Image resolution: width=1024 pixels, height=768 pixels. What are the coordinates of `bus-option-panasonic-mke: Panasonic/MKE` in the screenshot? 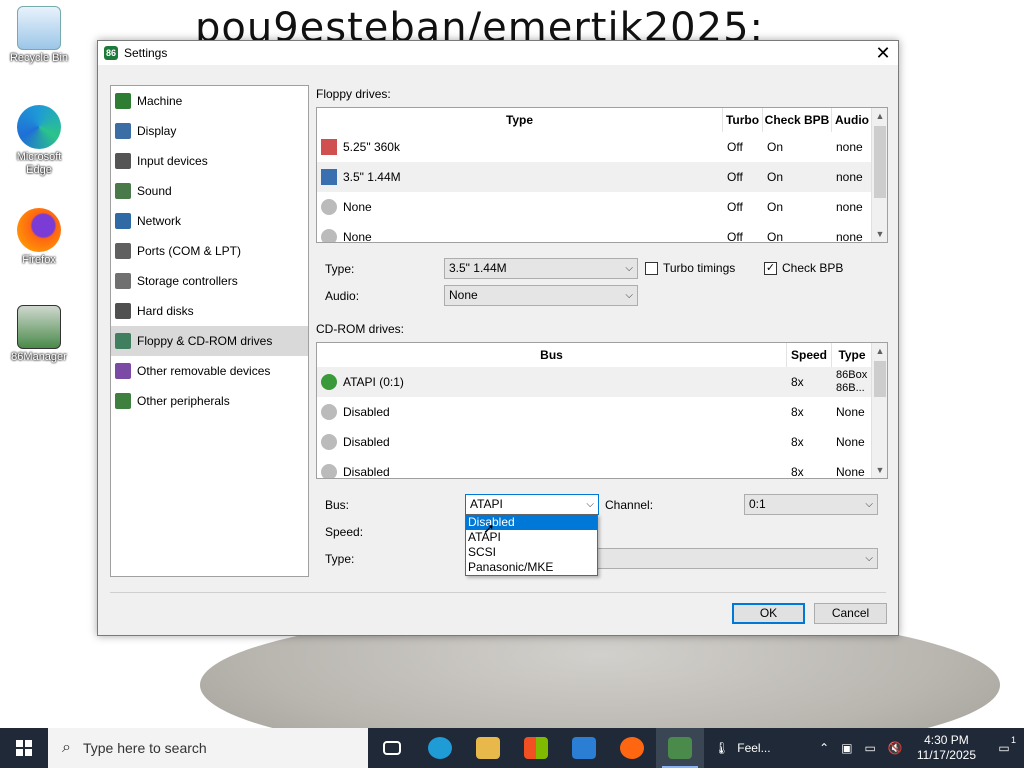 It's located at (531, 567).